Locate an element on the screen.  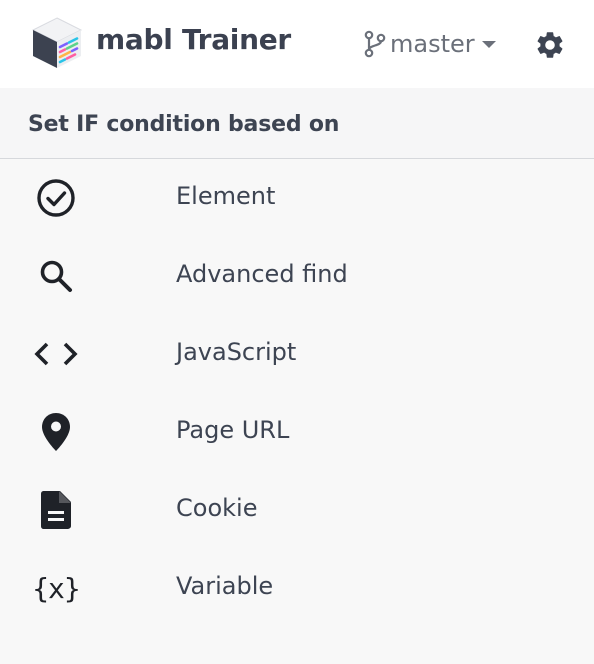
variable-icon: {x} is located at coordinates (56, 588).